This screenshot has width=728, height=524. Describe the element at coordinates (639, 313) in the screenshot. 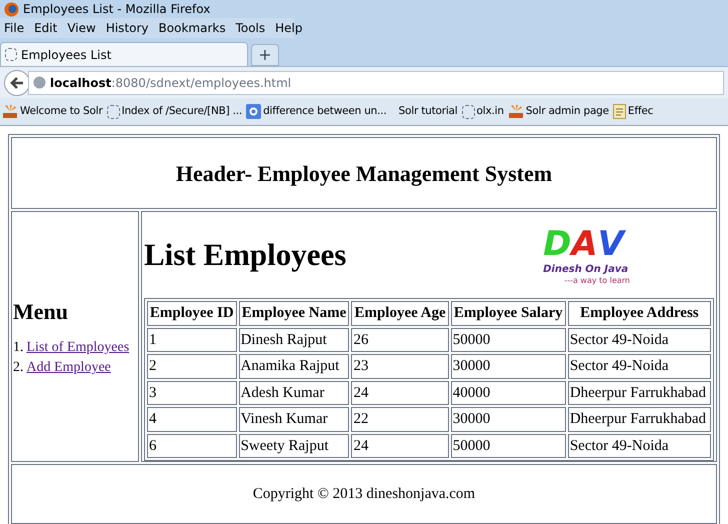

I see `column-header: Employee Address` at that location.